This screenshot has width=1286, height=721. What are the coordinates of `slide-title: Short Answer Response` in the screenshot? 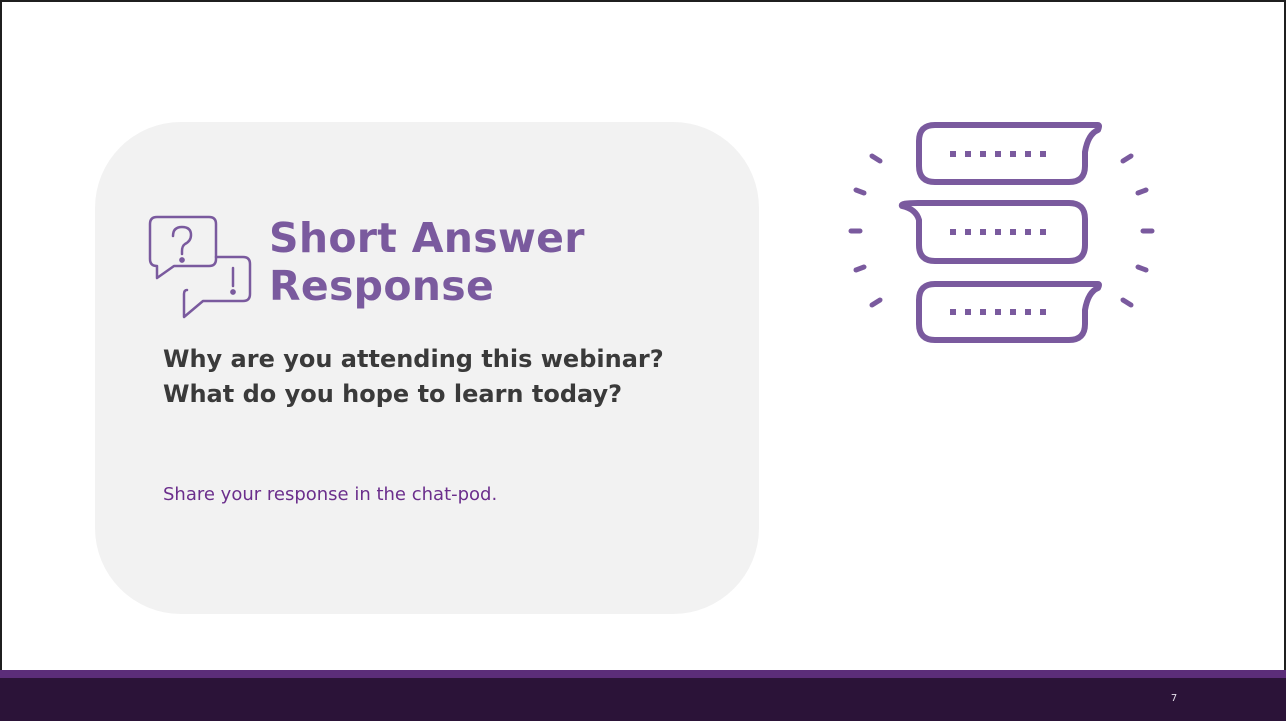 It's located at (504, 262).